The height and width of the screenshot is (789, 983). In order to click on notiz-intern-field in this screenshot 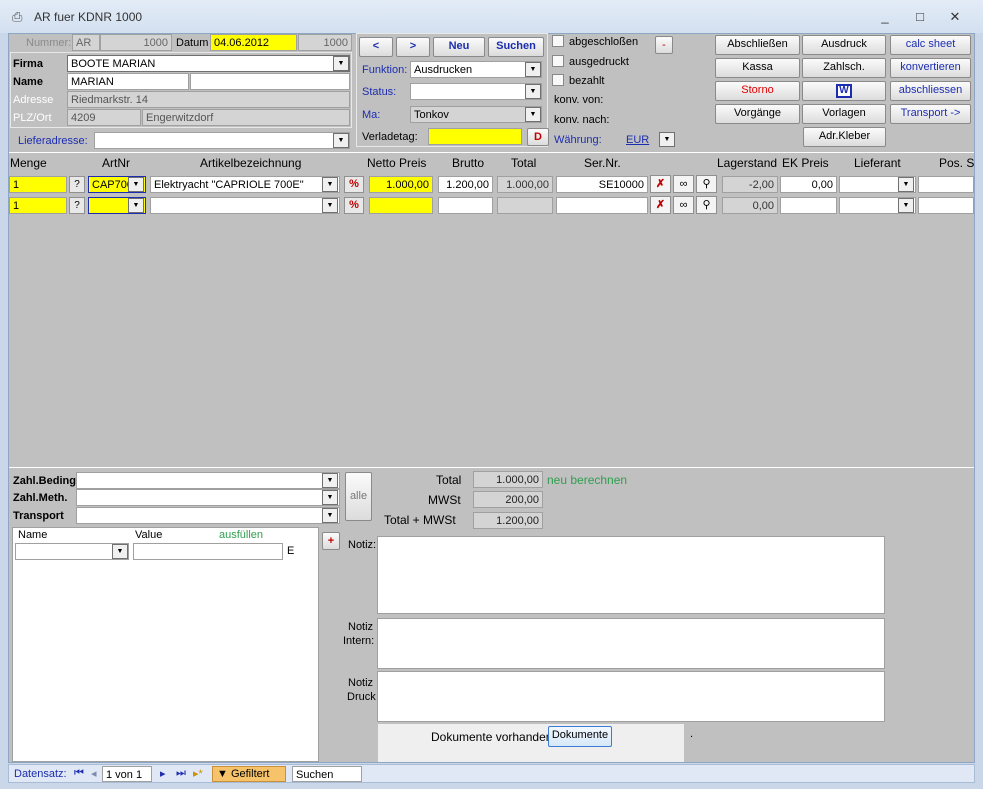, I will do `click(631, 643)`.